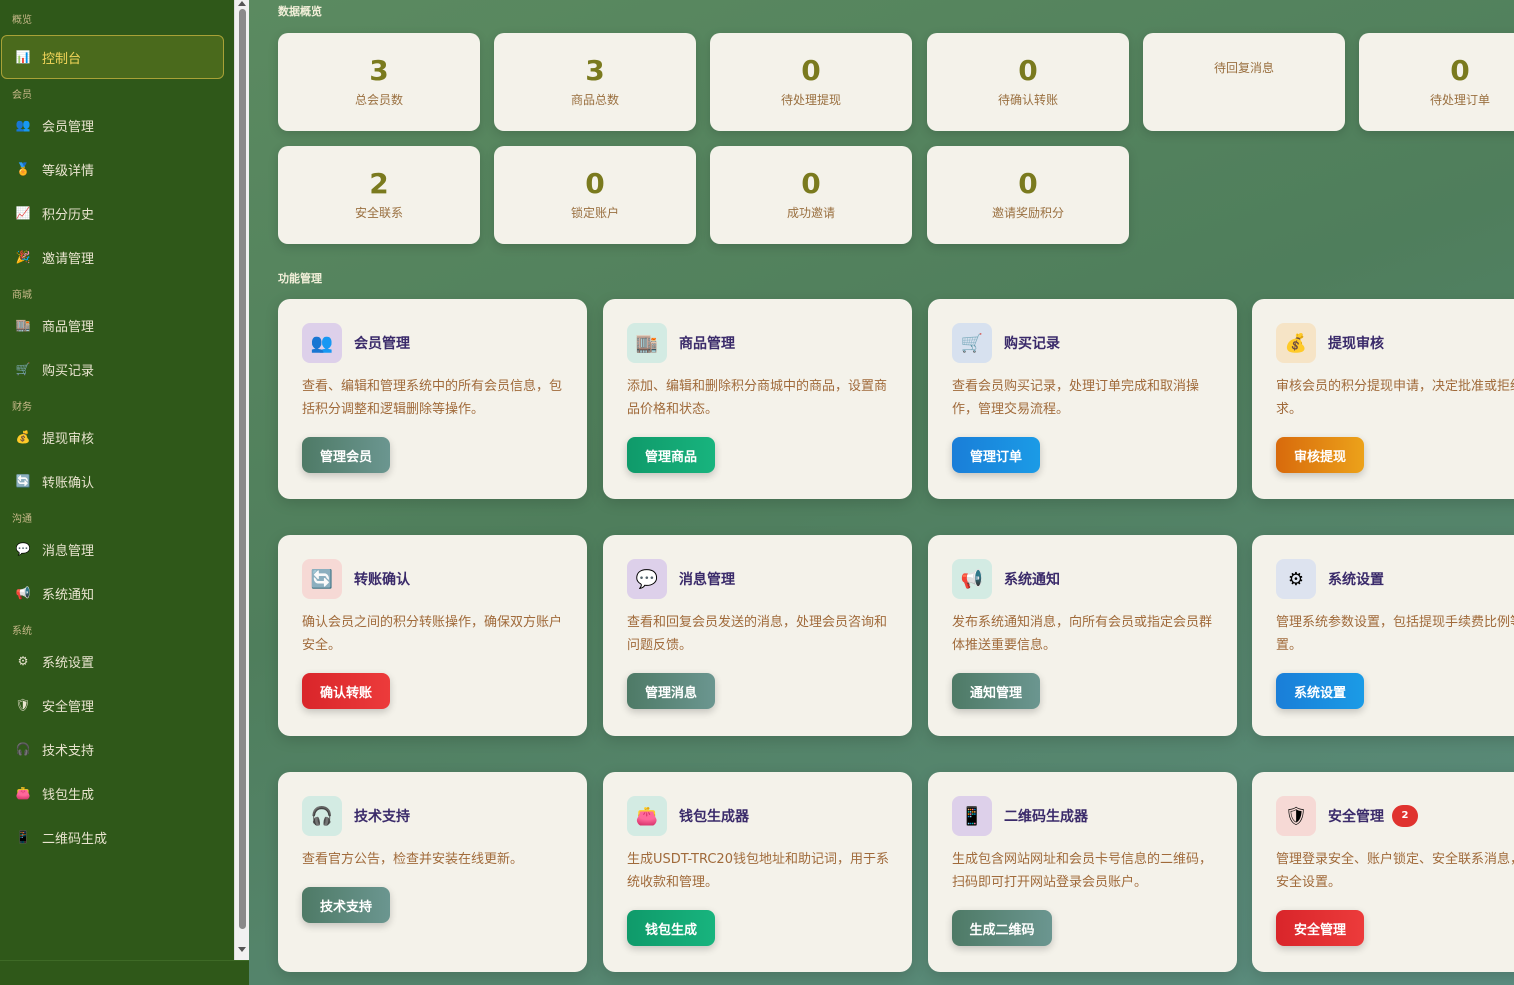 This screenshot has height=985, width=1514. I want to click on card-header: 📱 二维码生成器, so click(1020, 816).